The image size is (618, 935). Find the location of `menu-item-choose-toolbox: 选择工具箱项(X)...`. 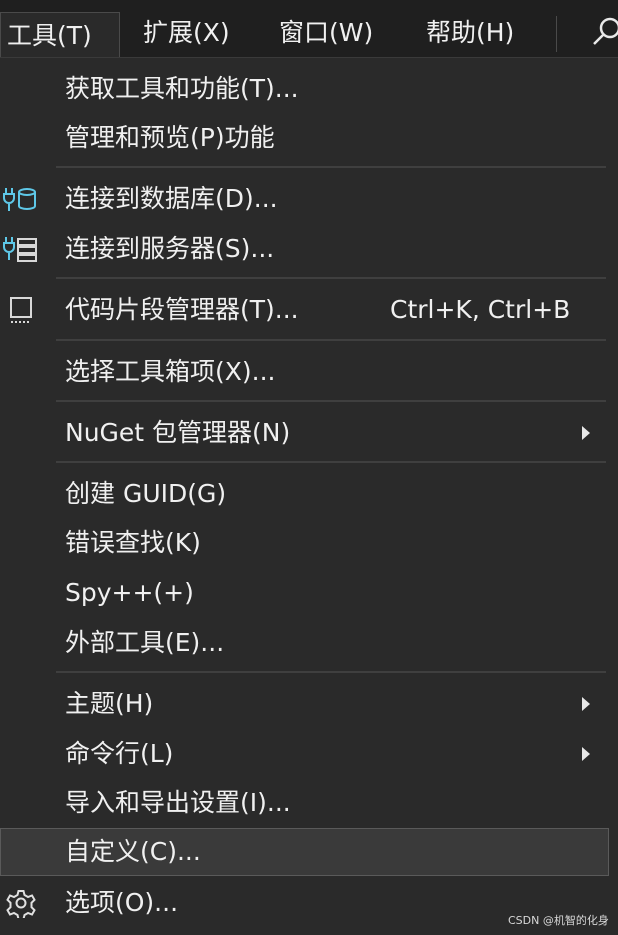

menu-item-choose-toolbox: 选择工具箱项(X)... is located at coordinates (309, 372).